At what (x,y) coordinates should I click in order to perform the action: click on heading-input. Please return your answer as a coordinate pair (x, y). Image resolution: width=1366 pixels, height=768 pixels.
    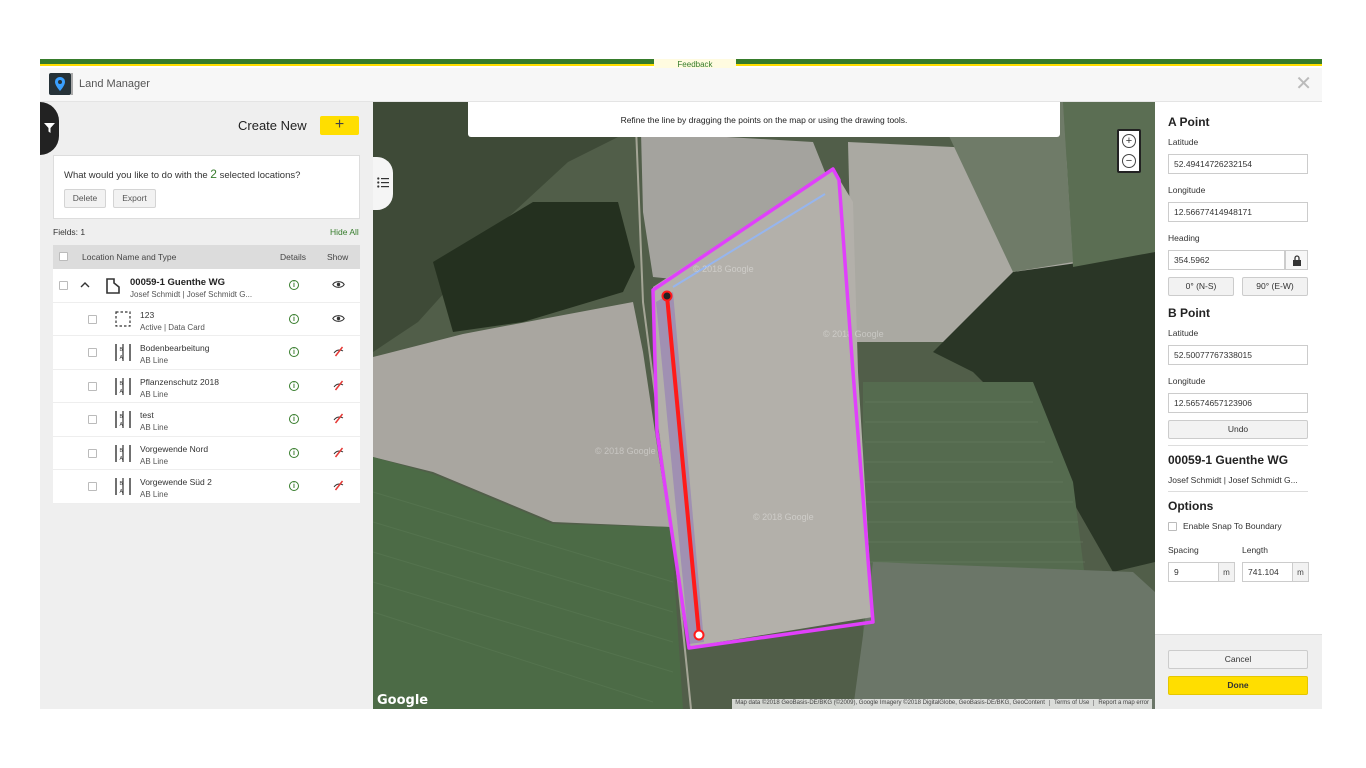
    Looking at the image, I should click on (1226, 260).